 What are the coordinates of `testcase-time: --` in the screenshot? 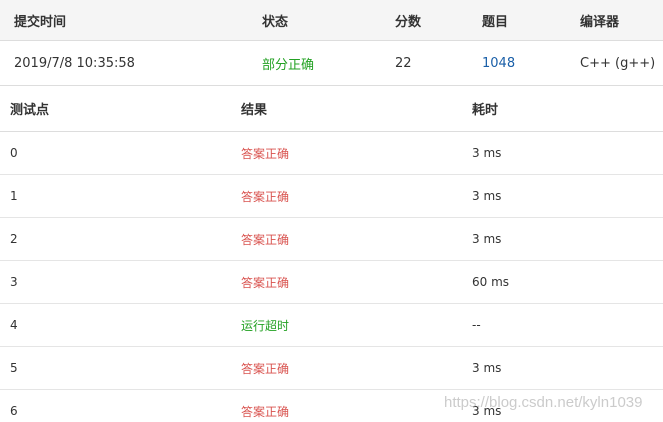 It's located at (476, 325).